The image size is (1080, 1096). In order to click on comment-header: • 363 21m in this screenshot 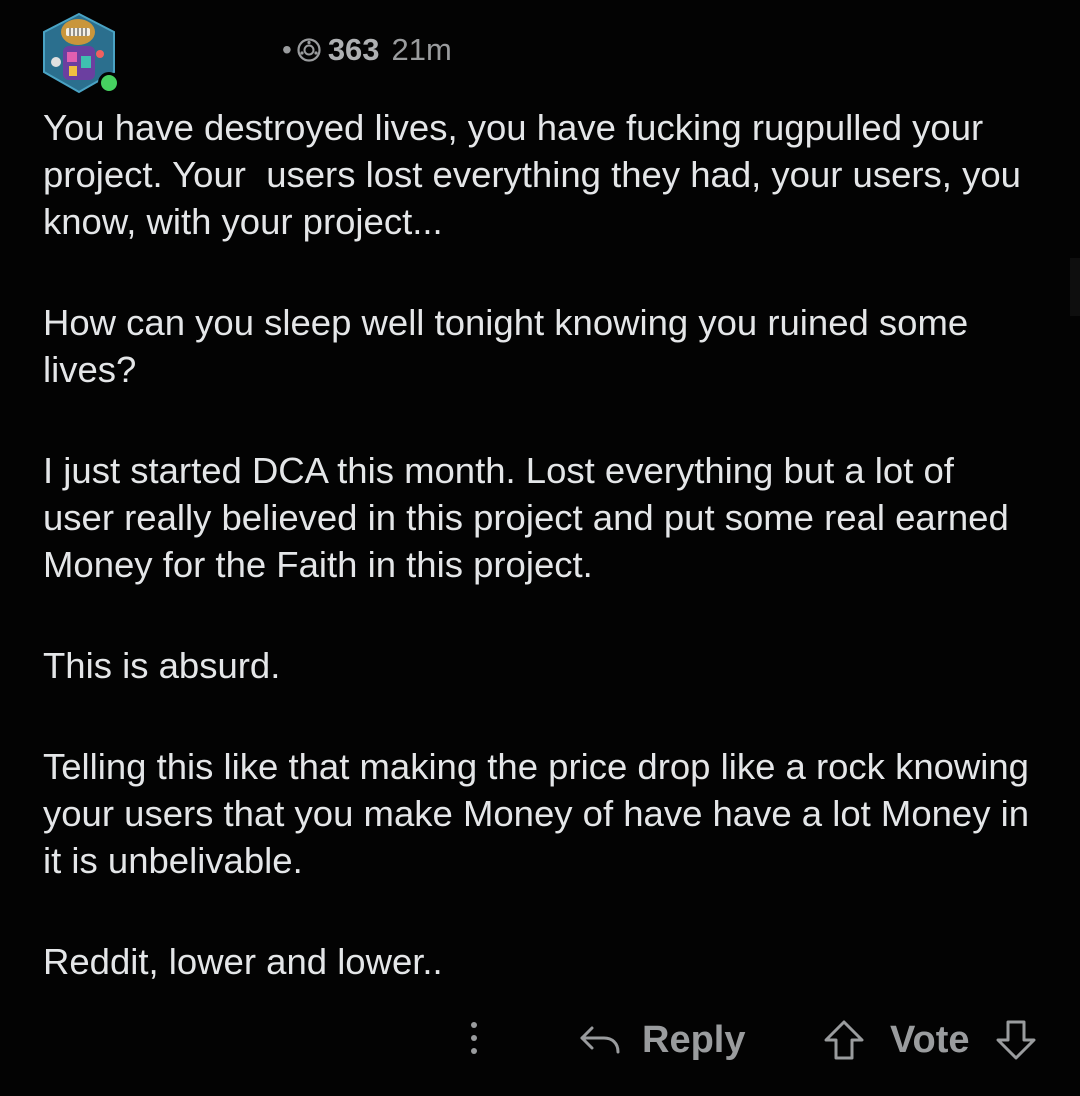, I will do `click(538, 55)`.